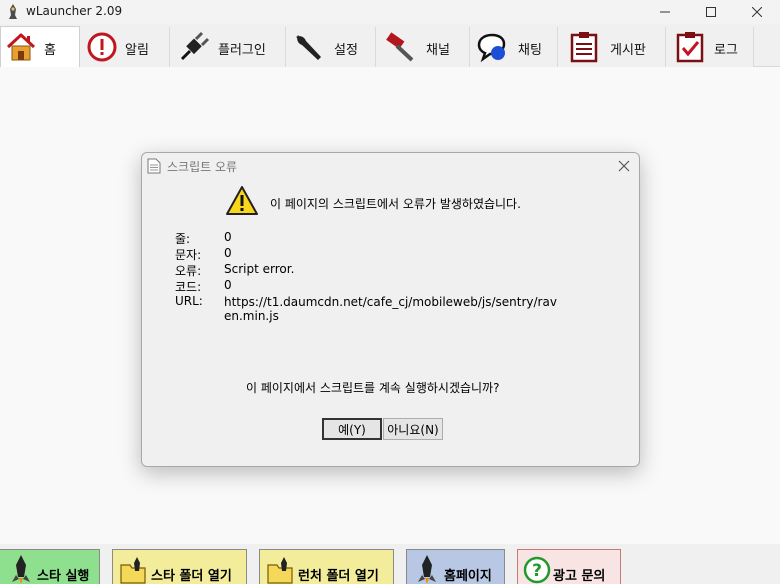  I want to click on tab-log: 로그, so click(710, 47).